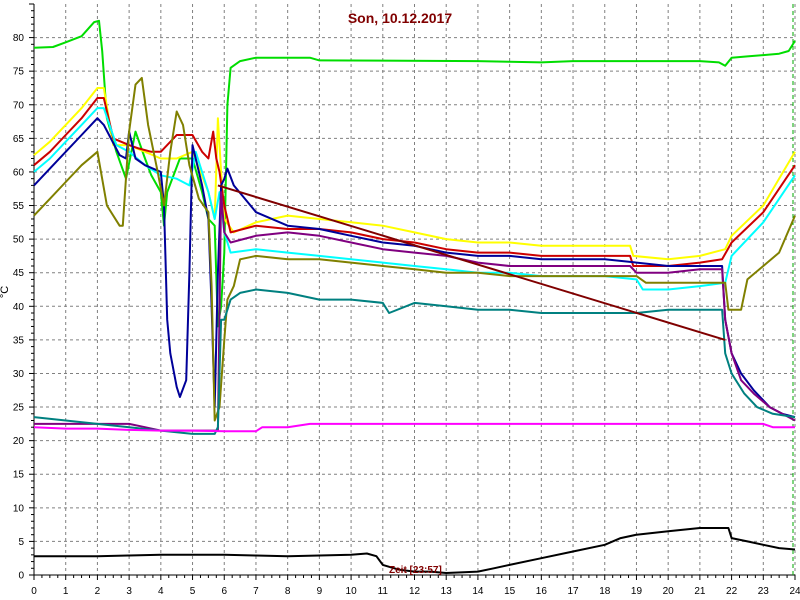  Describe the element at coordinates (19, 72) in the screenshot. I see `y-tick-label: 75` at that location.